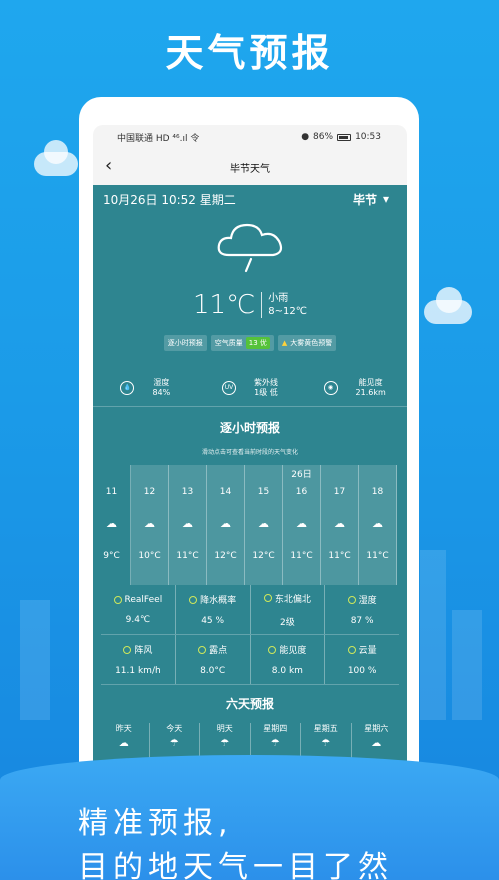 The height and width of the screenshot is (880, 499). Describe the element at coordinates (127, 387) in the screenshot. I see `drop-icon: 💧` at that location.